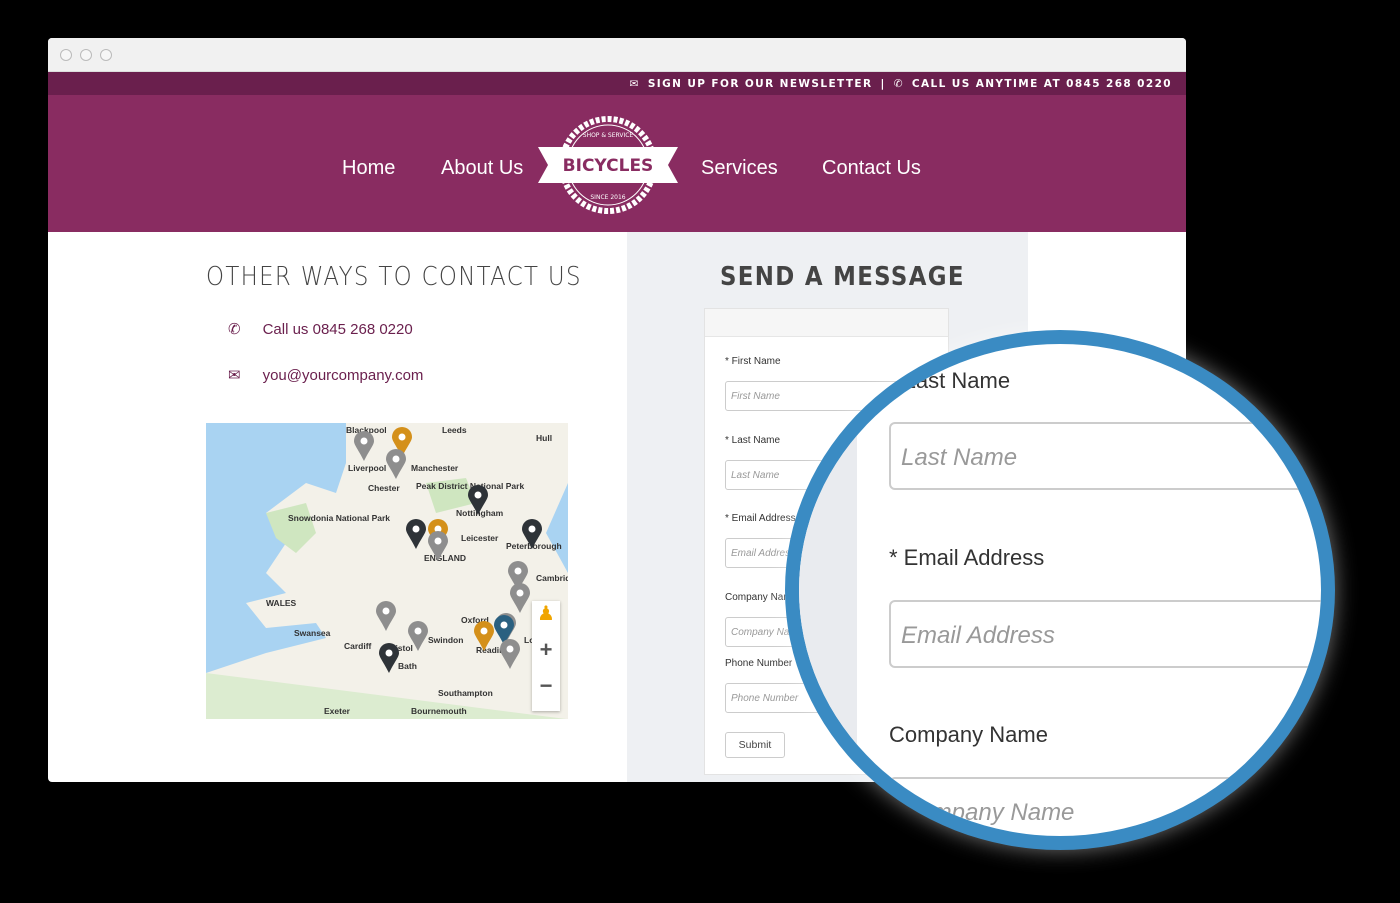  I want to click on form-title: SEND A MESSAGE, so click(842, 277).